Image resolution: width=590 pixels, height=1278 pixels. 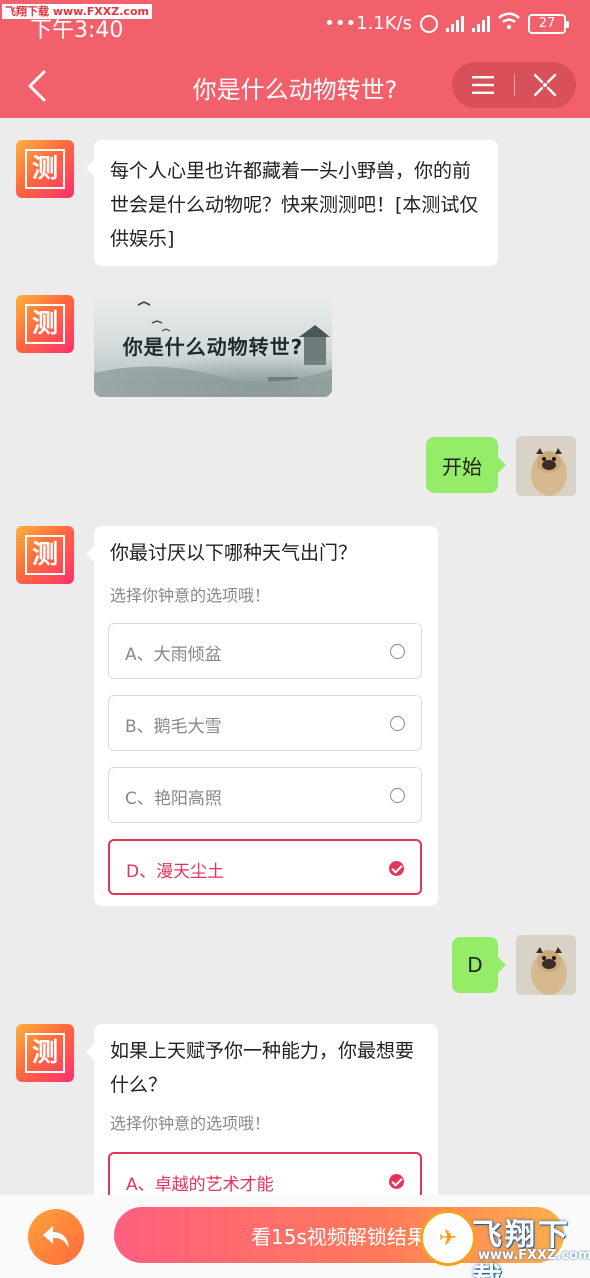 I want to click on watermark-logo: ✈ 飞翔下载 www.FXXZ.com, so click(x=505, y=1242).